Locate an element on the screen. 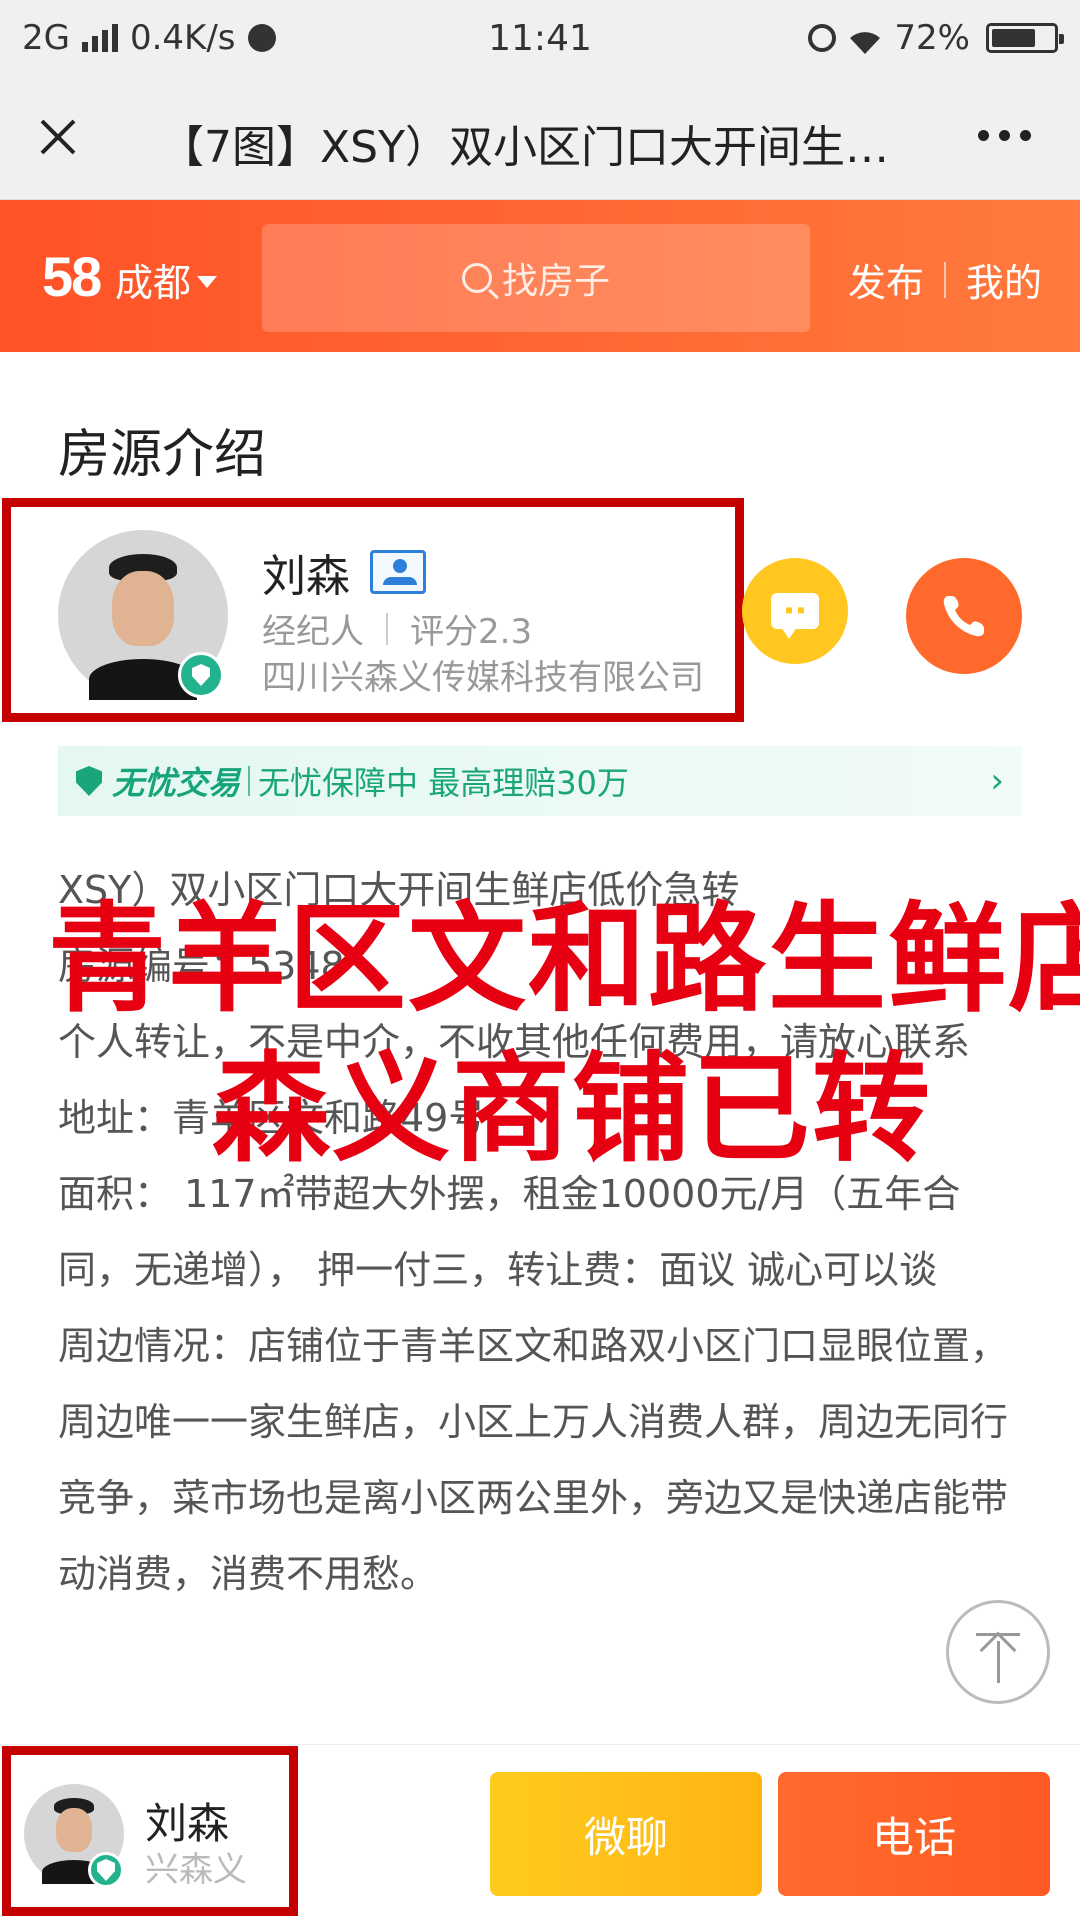 The width and height of the screenshot is (1080, 1920). wifi-icon is located at coordinates (865, 39).